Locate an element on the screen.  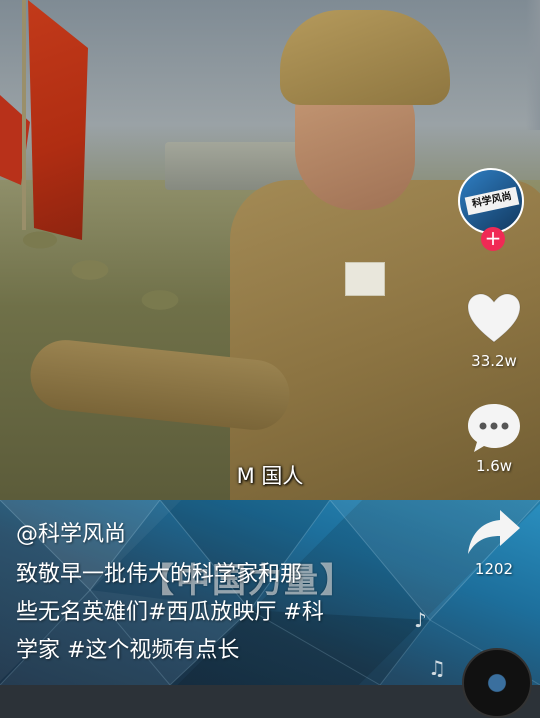
follow-button: + is located at coordinates (493, 239).